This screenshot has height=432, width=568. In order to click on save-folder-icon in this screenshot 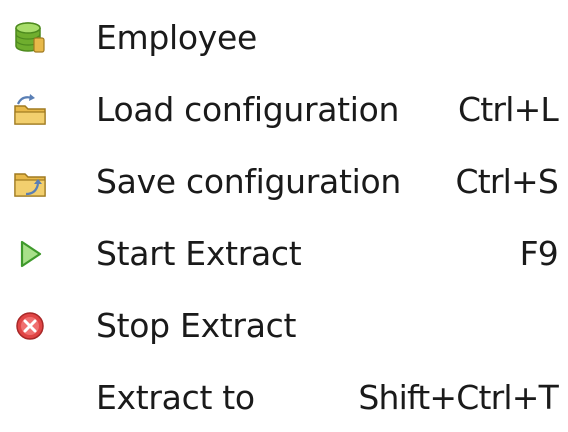, I will do `click(30, 182)`.